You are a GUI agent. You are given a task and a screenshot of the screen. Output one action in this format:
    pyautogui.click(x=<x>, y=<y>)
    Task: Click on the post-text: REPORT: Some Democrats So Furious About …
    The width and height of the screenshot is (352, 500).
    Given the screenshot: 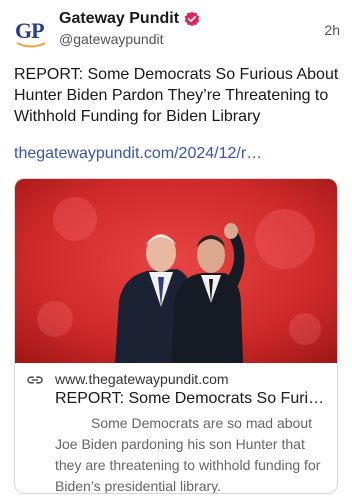 What is the action you would take?
    pyautogui.click(x=176, y=95)
    